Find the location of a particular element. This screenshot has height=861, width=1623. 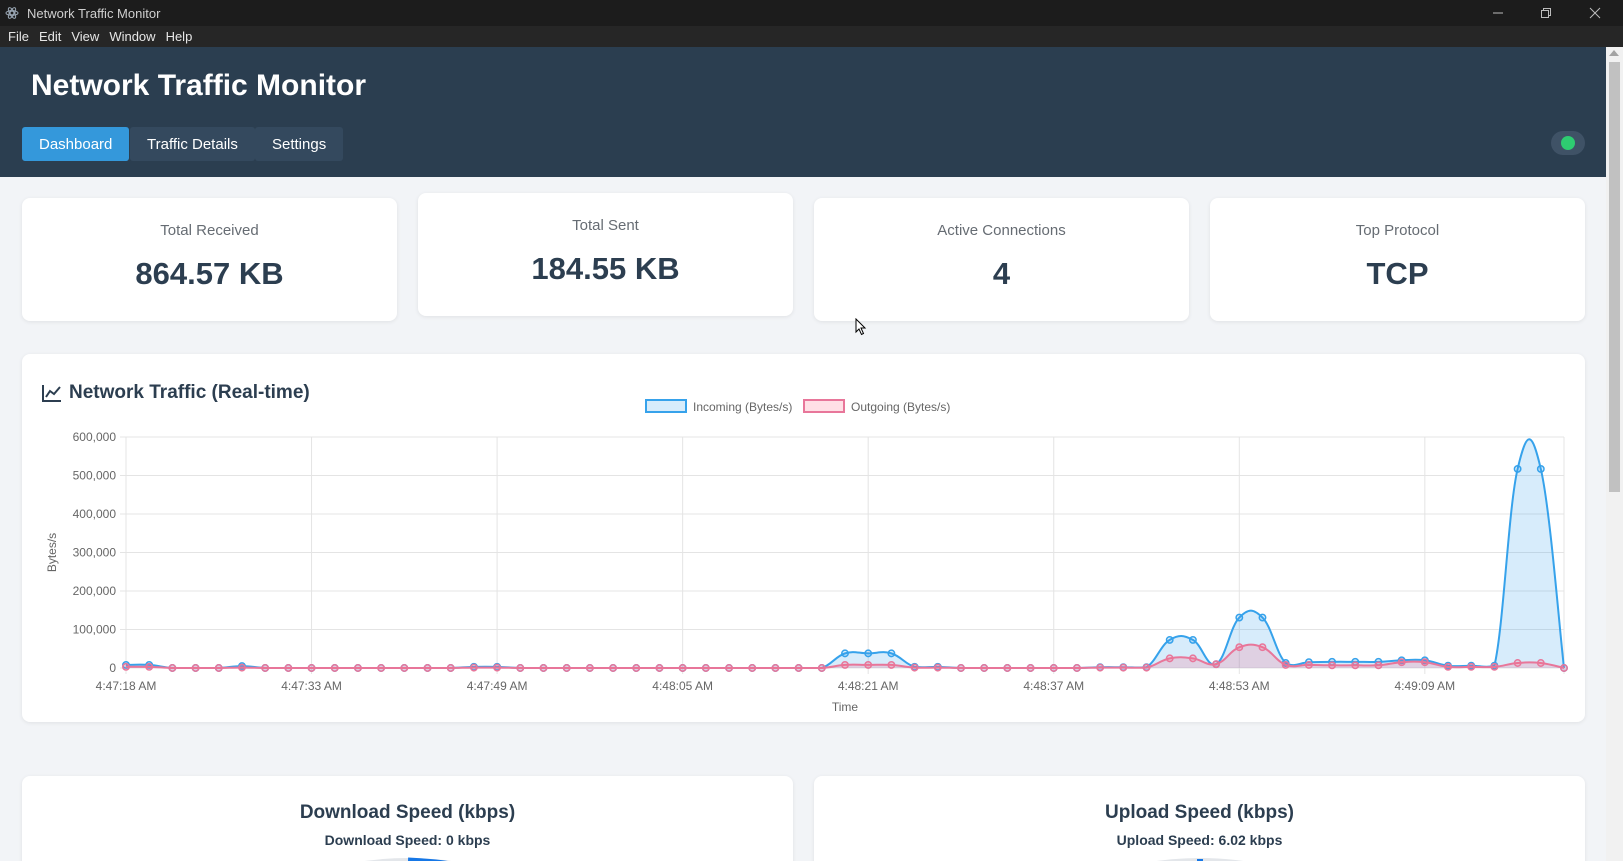

minimize-icon is located at coordinates (1498, 13).